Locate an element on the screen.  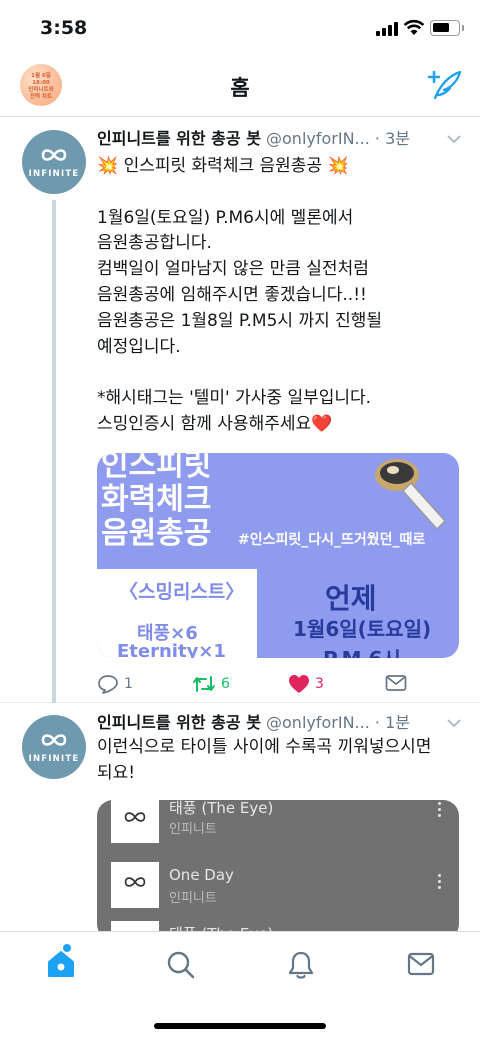
image-title: 인스피릿 화력체크 음원총공 is located at coordinates (156, 502).